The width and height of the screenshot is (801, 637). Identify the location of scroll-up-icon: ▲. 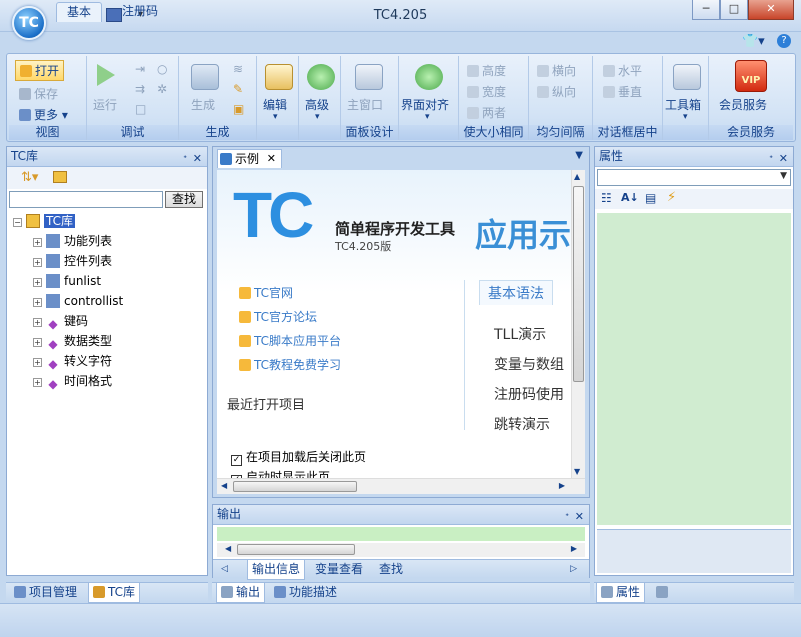
(577, 176).